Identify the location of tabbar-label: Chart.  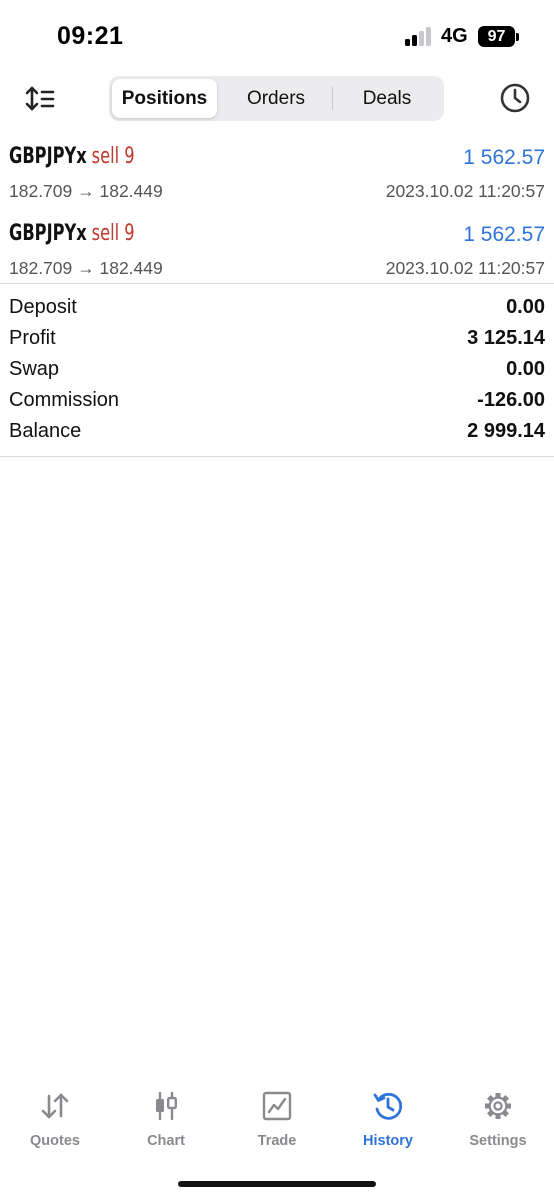
(166, 1141).